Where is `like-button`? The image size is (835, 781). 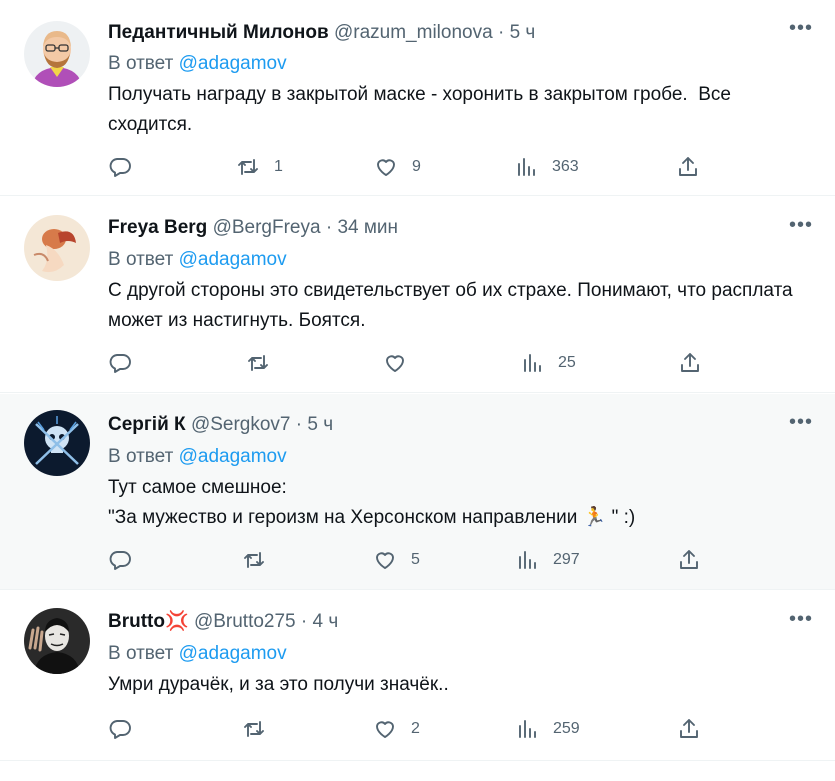 like-button is located at coordinates (402, 363).